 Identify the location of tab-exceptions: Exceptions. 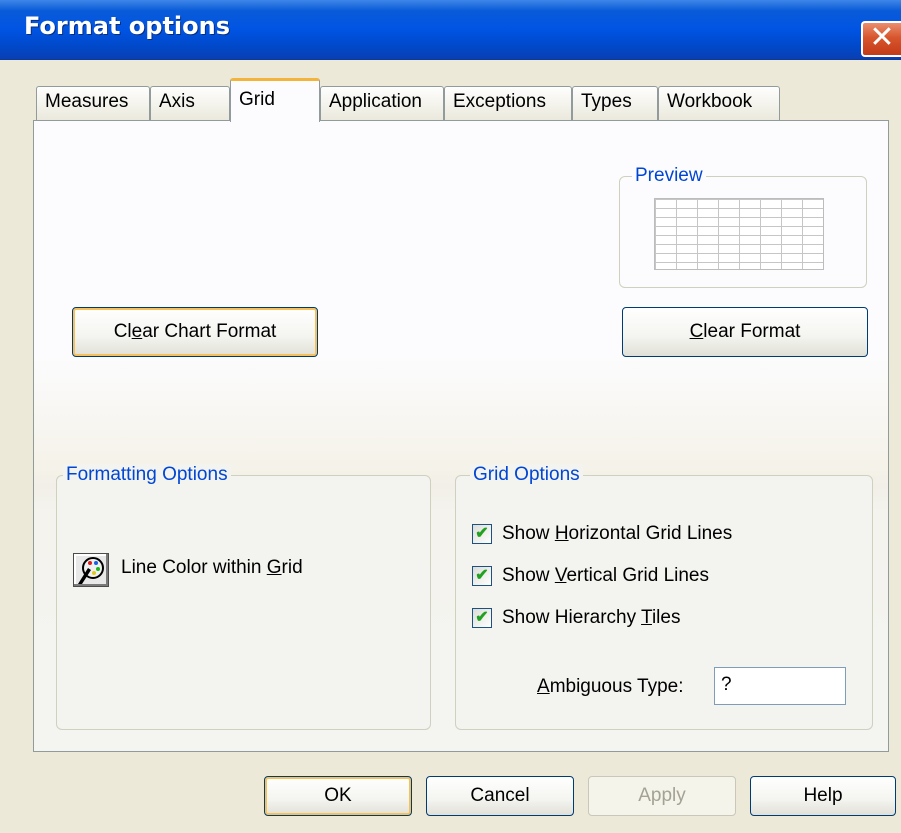
(508, 103).